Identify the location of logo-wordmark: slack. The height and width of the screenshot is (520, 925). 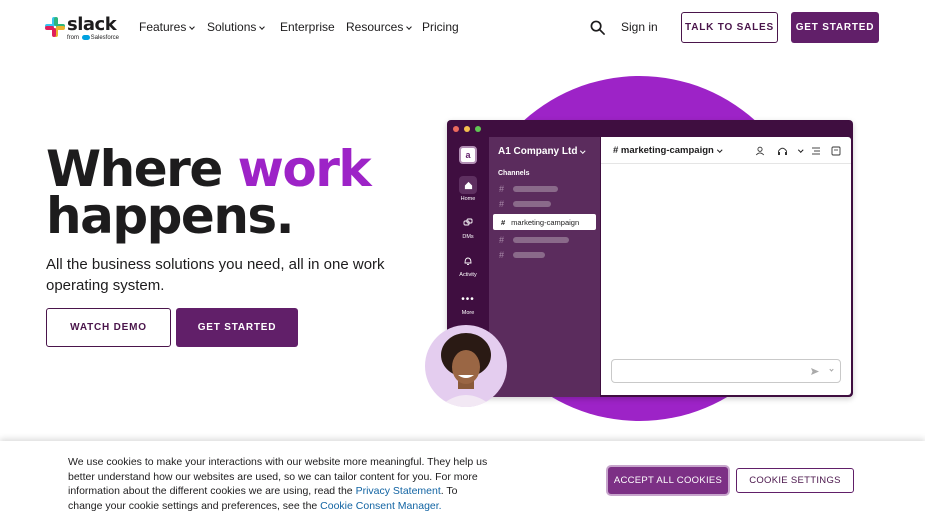
(92, 24).